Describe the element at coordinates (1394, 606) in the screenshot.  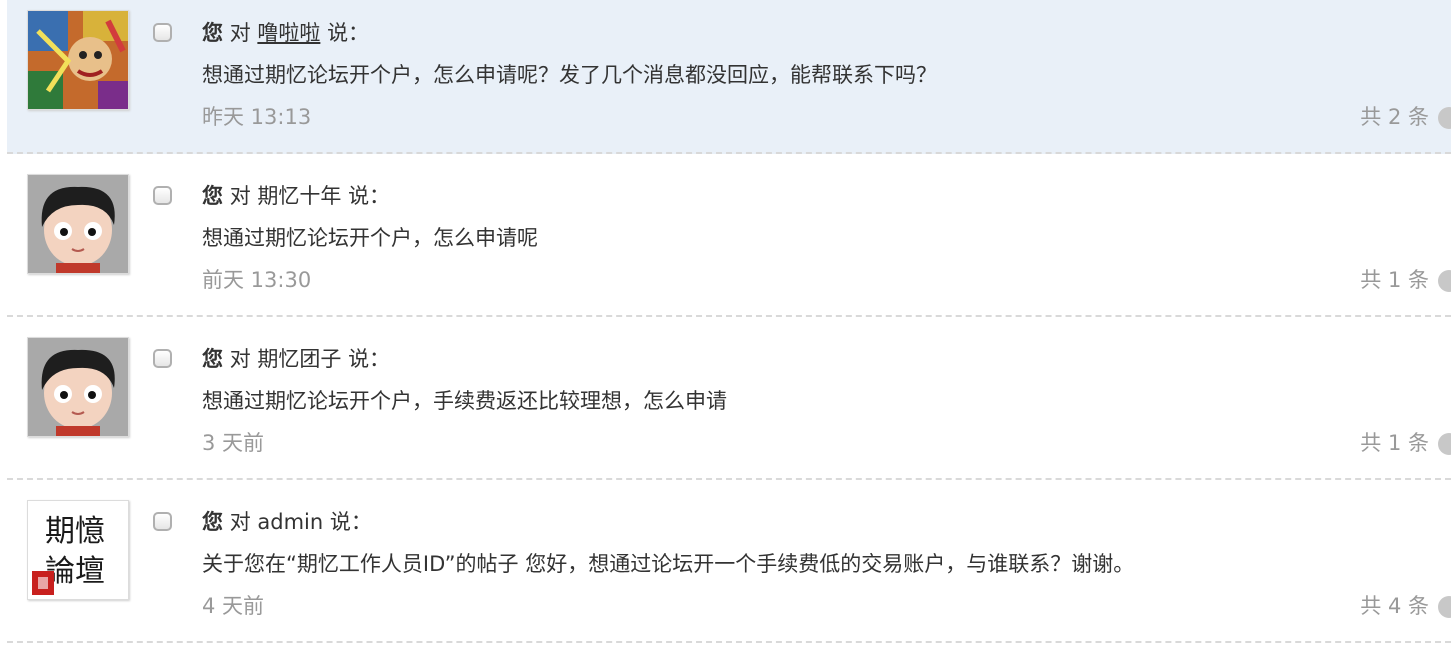
I see `message-count: 共 4 条` at that location.